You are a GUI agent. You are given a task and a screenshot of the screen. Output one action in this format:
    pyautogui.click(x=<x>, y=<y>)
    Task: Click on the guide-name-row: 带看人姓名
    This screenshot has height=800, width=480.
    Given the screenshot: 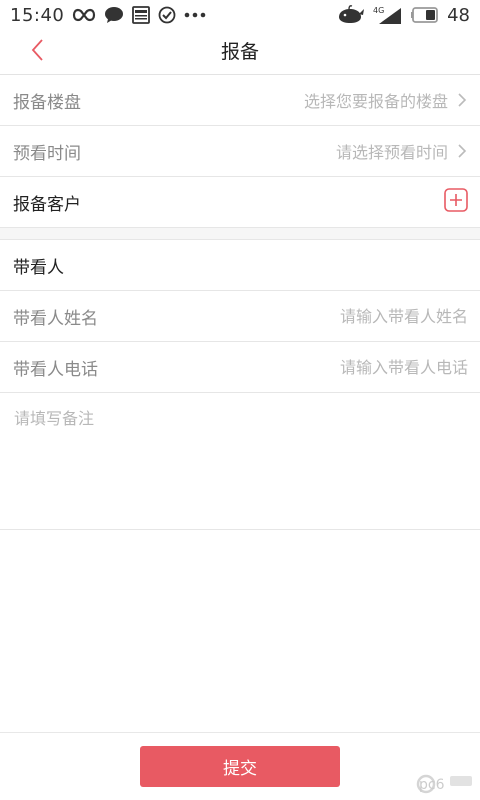 What is the action you would take?
    pyautogui.click(x=240, y=316)
    